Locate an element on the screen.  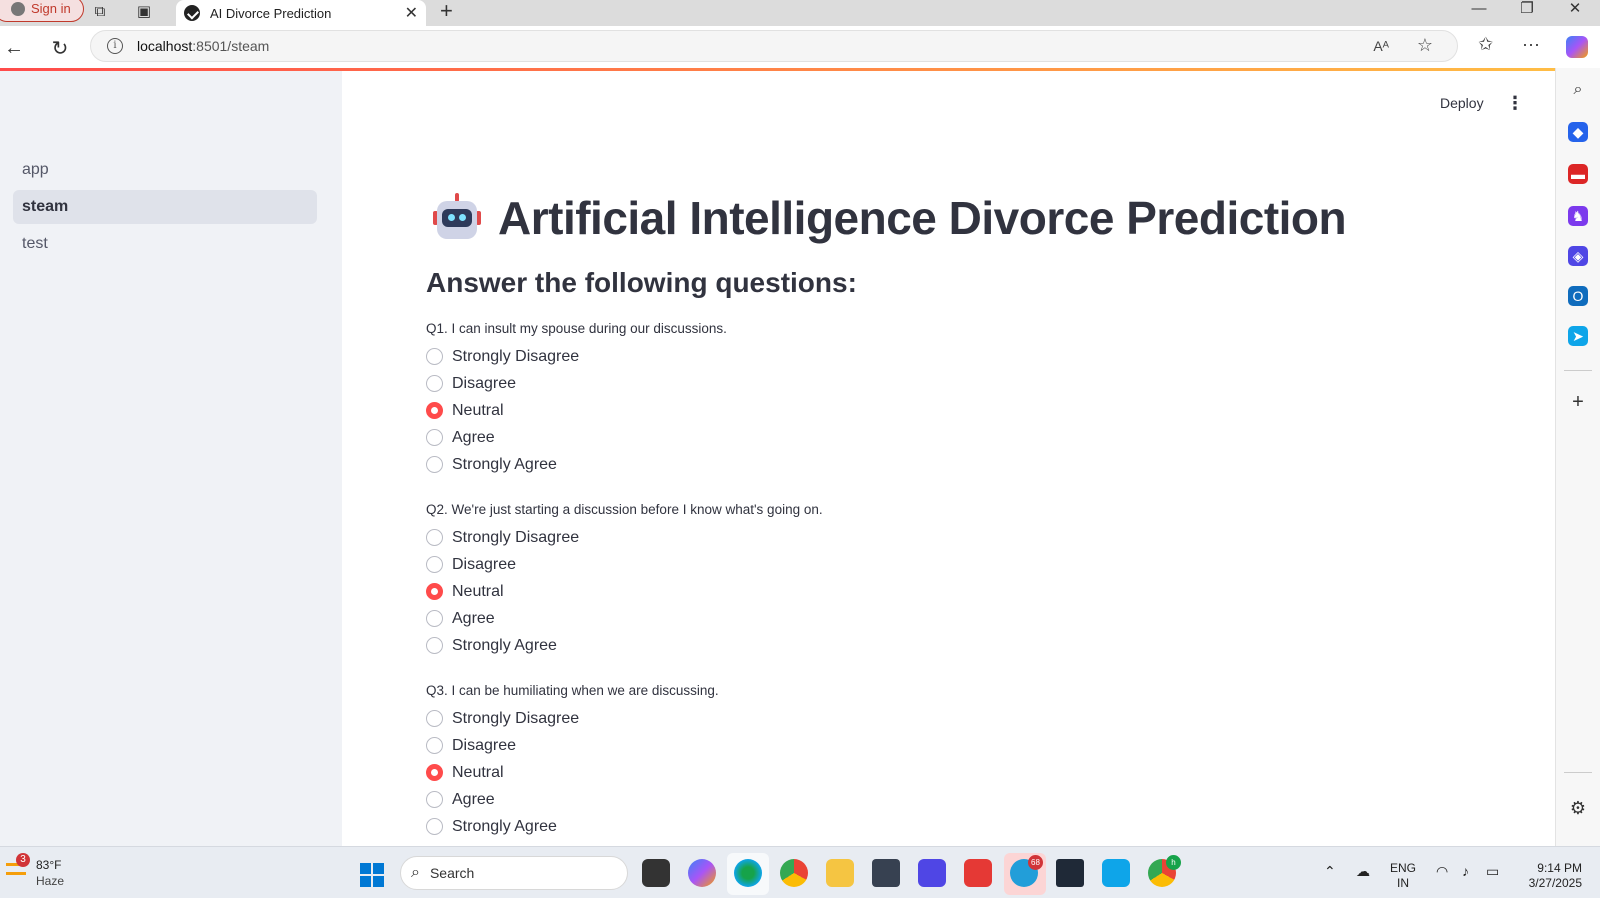
clock: 9:14 PM 3/27/2025 is located at coordinates (1550, 876).